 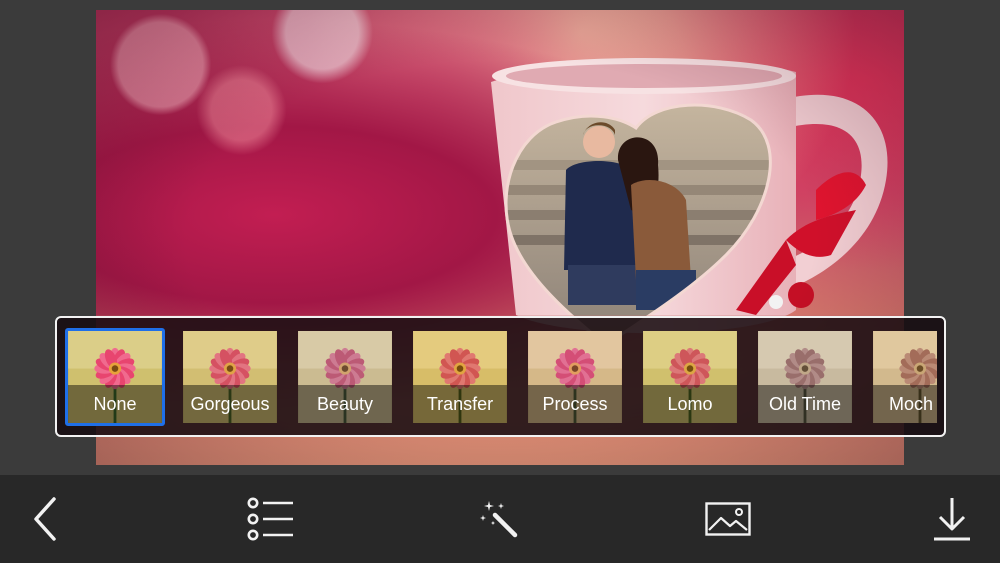 I want to click on back-button, so click(x=45, y=519).